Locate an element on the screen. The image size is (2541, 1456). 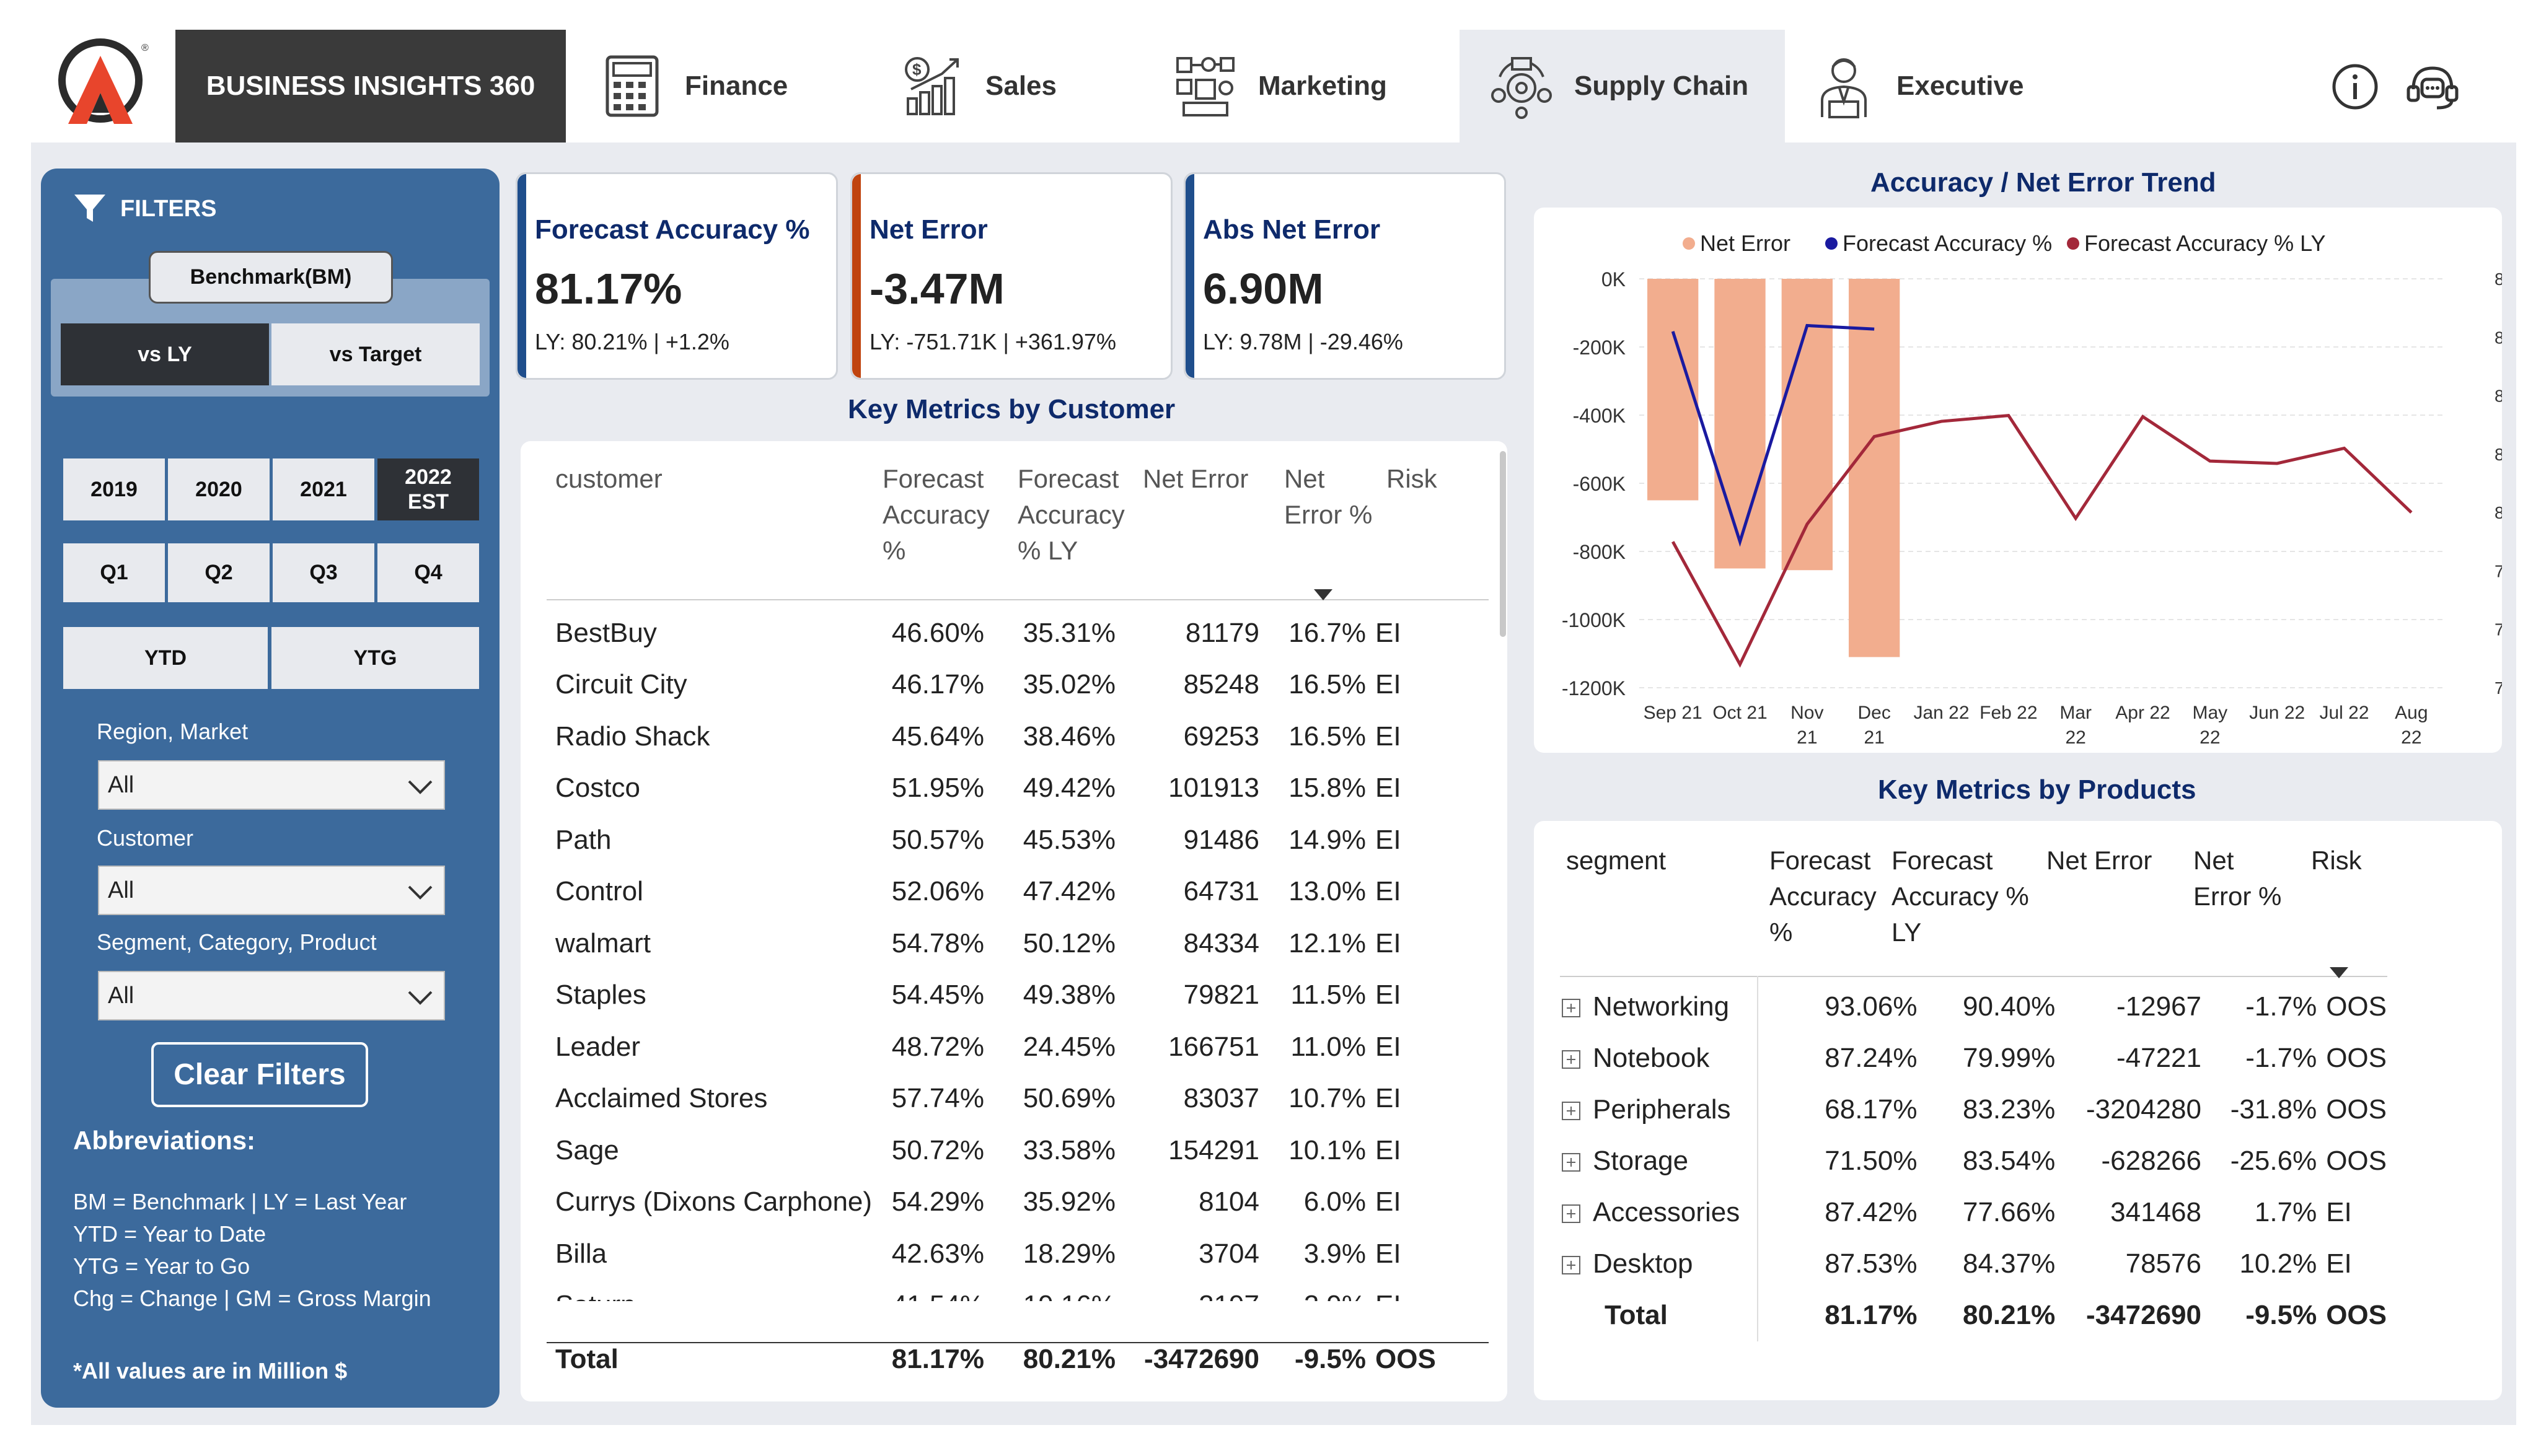
vs-ly-button: vs LY is located at coordinates (165, 354).